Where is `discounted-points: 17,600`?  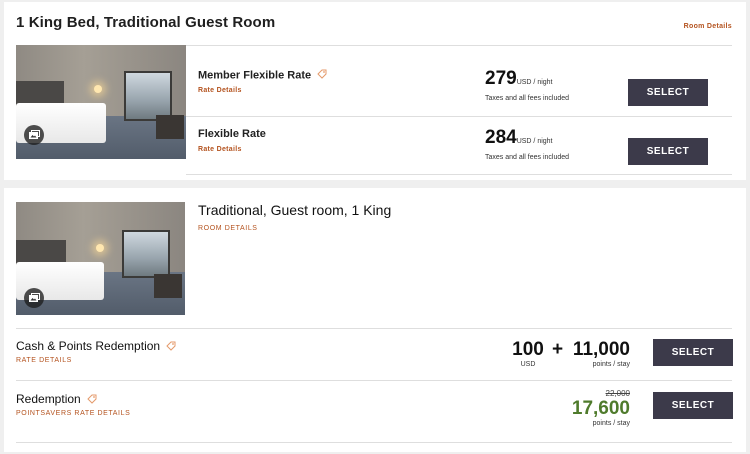
discounted-points: 17,600 is located at coordinates (600, 408).